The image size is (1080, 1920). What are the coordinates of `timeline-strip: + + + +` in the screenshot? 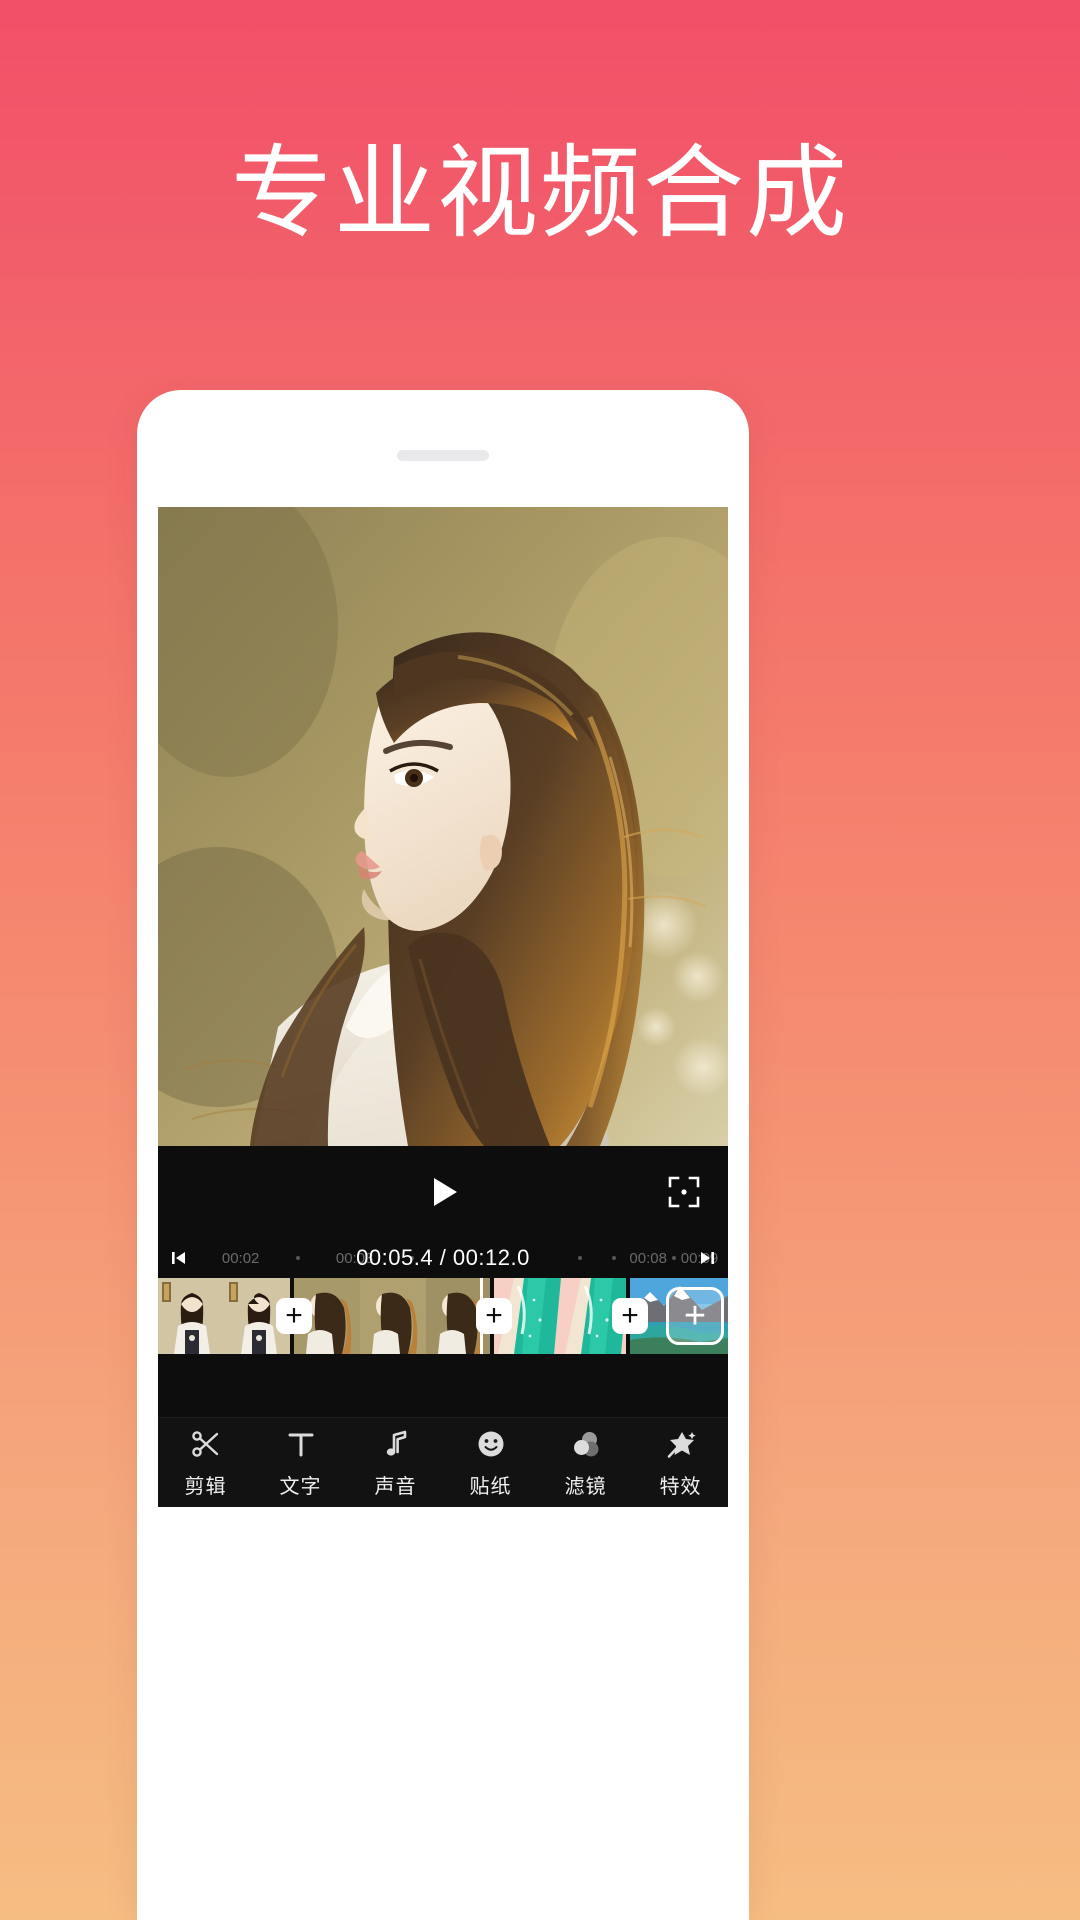 It's located at (443, 1316).